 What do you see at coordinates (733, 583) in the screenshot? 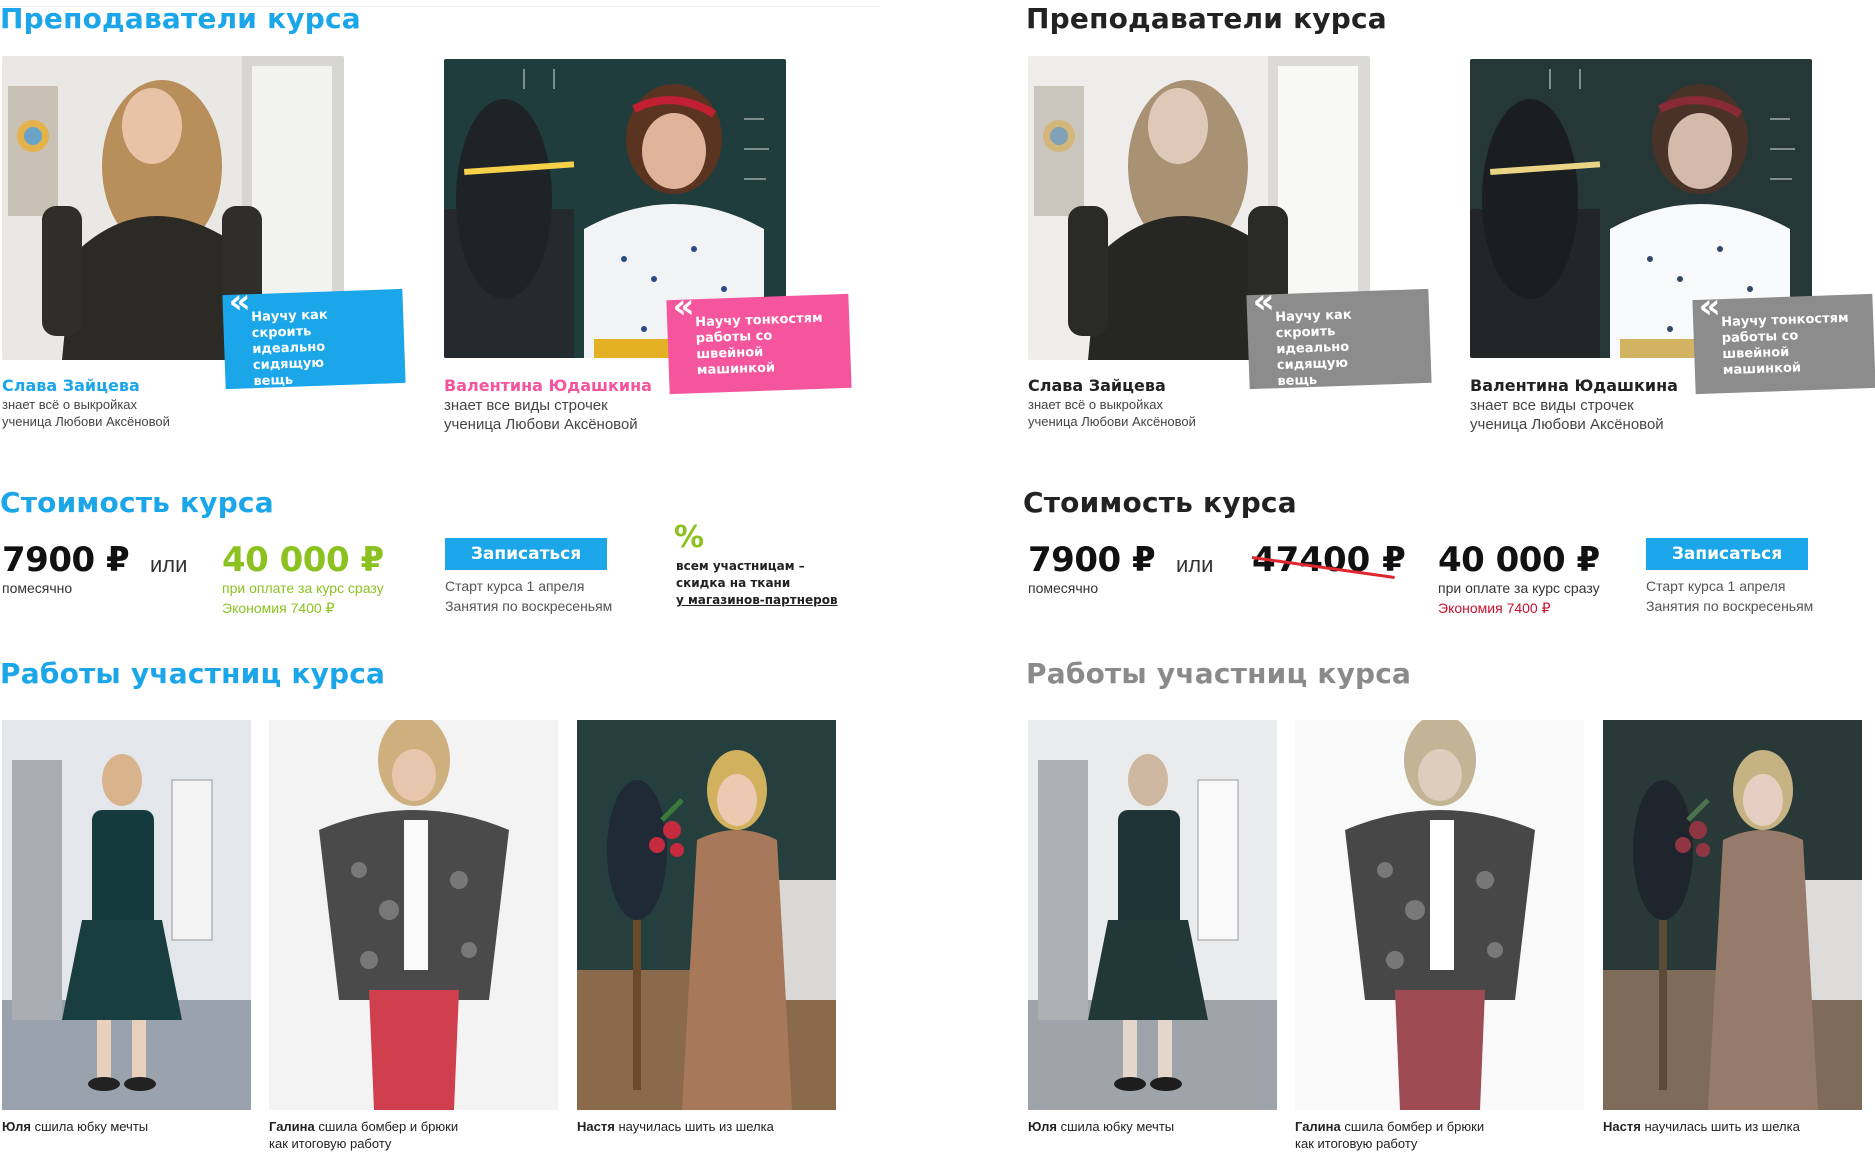
I see `promo-line: скидка на ткани` at bounding box center [733, 583].